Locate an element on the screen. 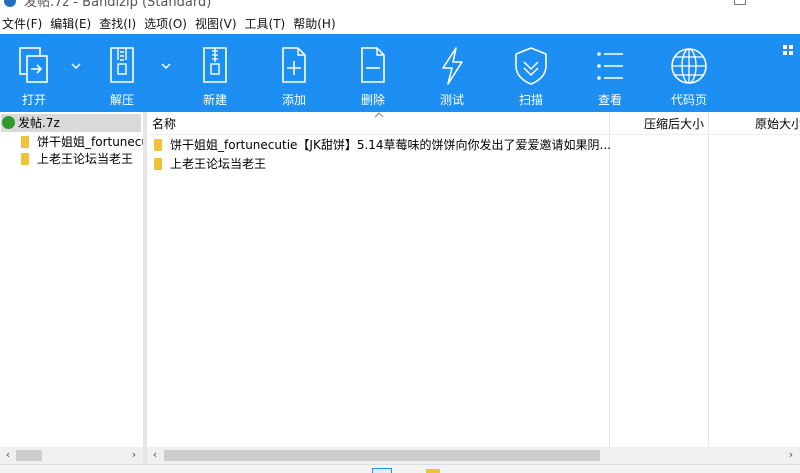 The image size is (800, 473). extract-label: 解压 is located at coordinates (121, 100).